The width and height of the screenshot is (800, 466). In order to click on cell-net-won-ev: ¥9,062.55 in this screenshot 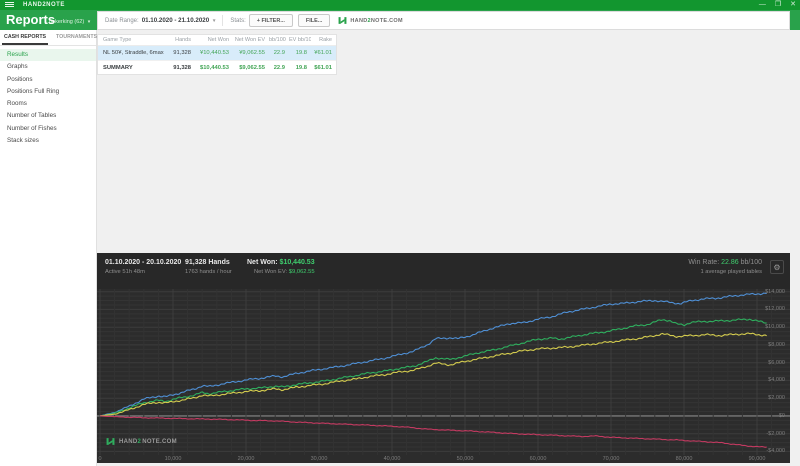, I will do `click(252, 53)`.